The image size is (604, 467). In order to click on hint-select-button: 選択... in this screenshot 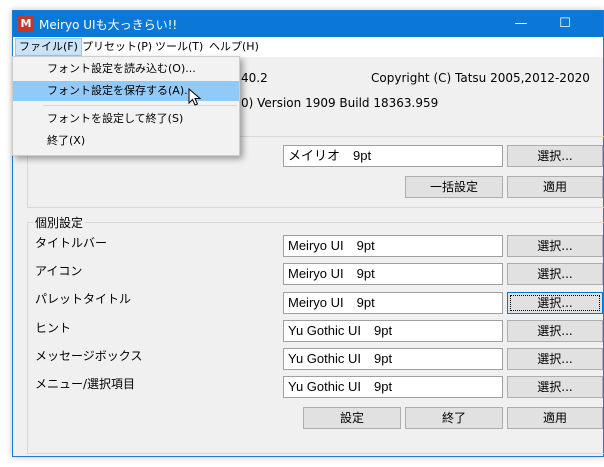, I will do `click(555, 331)`.